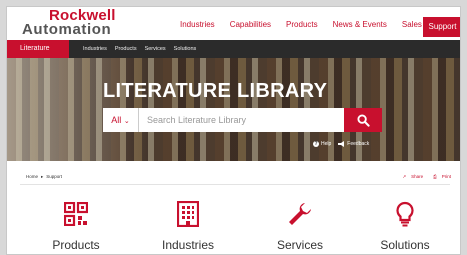  I want to click on search-input, so click(241, 120).